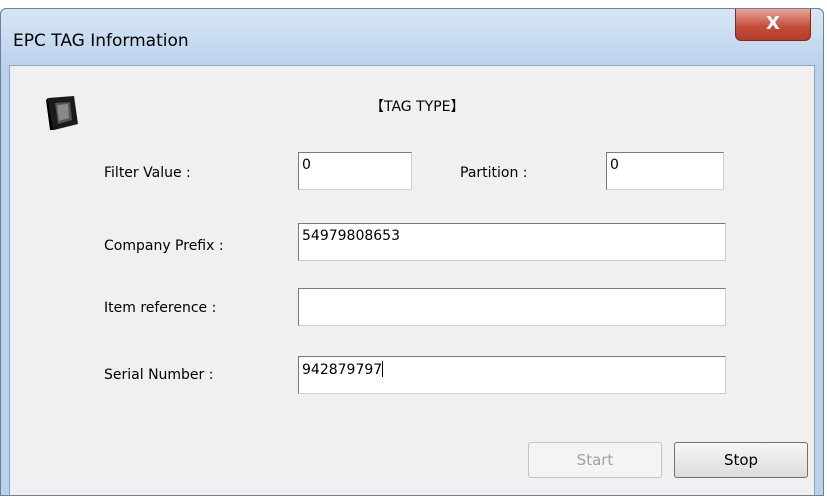 Image resolution: width=827 pixels, height=500 pixels. What do you see at coordinates (351, 236) in the screenshot?
I see `company-prefix-text: 54979808653` at bounding box center [351, 236].